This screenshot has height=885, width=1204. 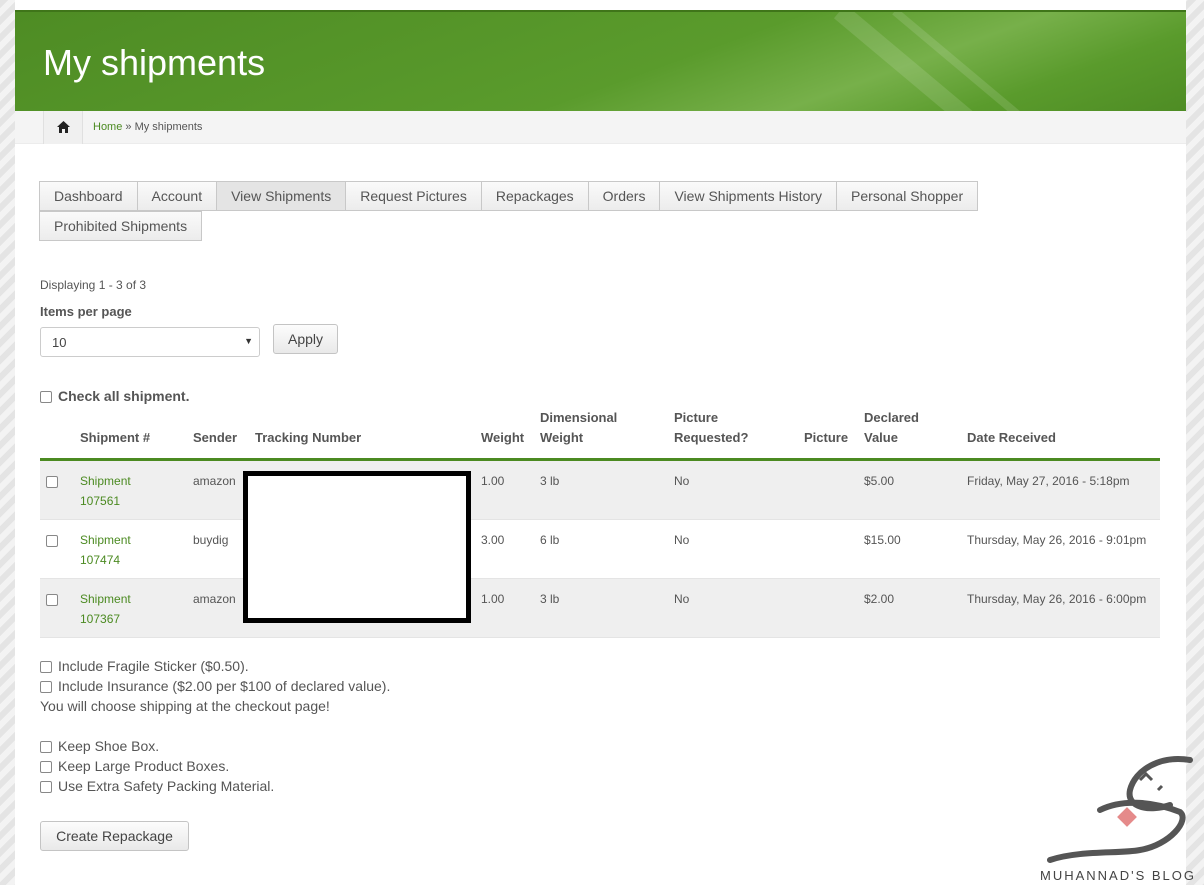 I want to click on option-large-boxes: Keep Large Product Boxes., so click(x=215, y=766).